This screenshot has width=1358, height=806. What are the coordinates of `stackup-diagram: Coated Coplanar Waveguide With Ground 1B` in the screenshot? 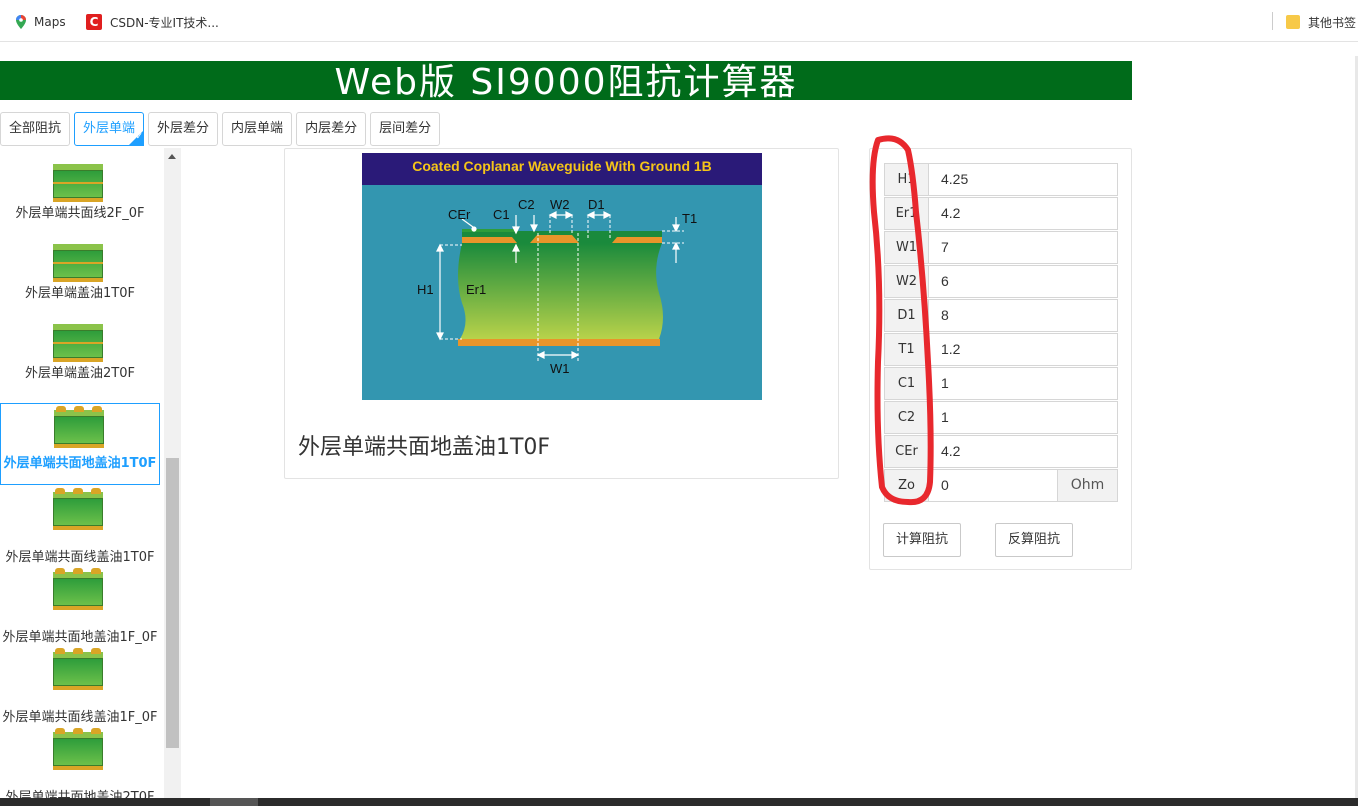 It's located at (562, 276).